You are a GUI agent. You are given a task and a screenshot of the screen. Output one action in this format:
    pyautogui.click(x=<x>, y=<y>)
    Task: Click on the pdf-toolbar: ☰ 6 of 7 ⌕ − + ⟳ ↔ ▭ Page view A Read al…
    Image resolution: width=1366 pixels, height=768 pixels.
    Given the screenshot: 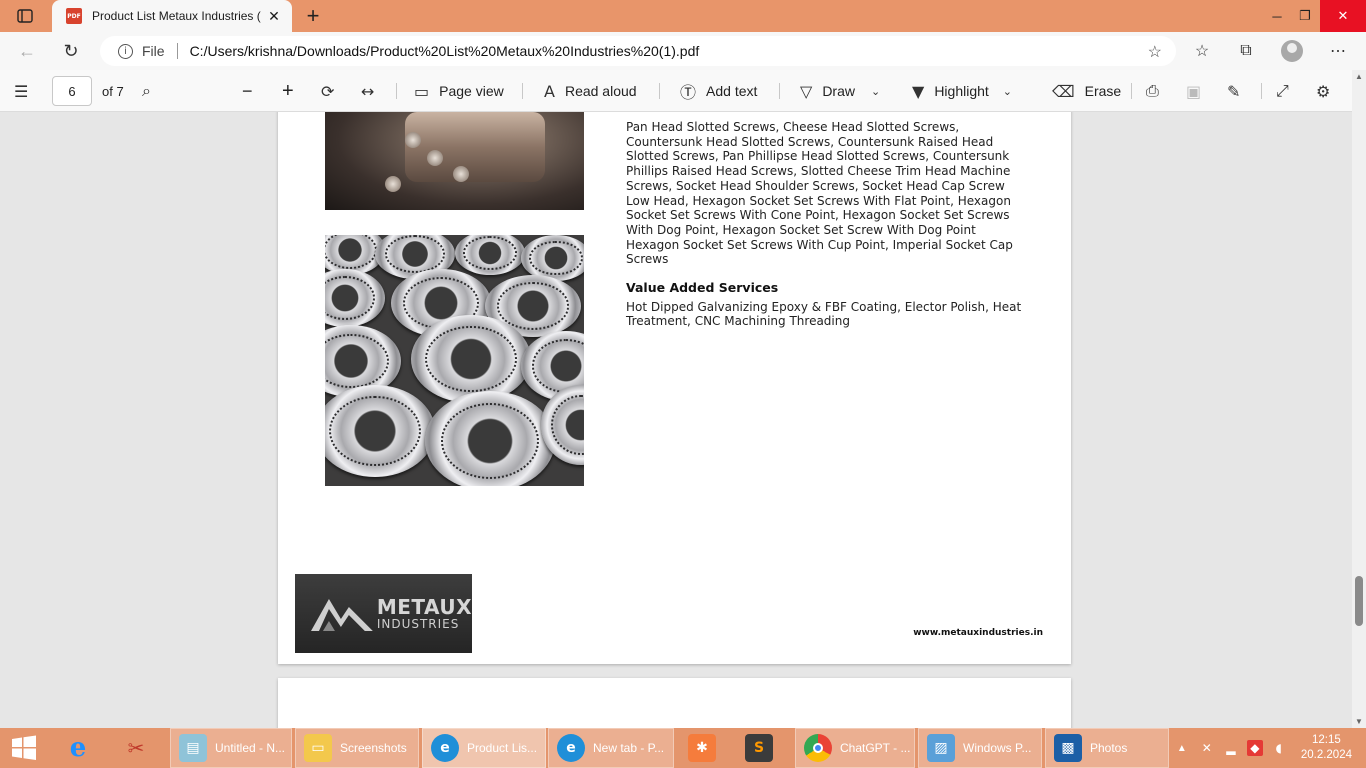 What is the action you would take?
    pyautogui.click(x=683, y=91)
    